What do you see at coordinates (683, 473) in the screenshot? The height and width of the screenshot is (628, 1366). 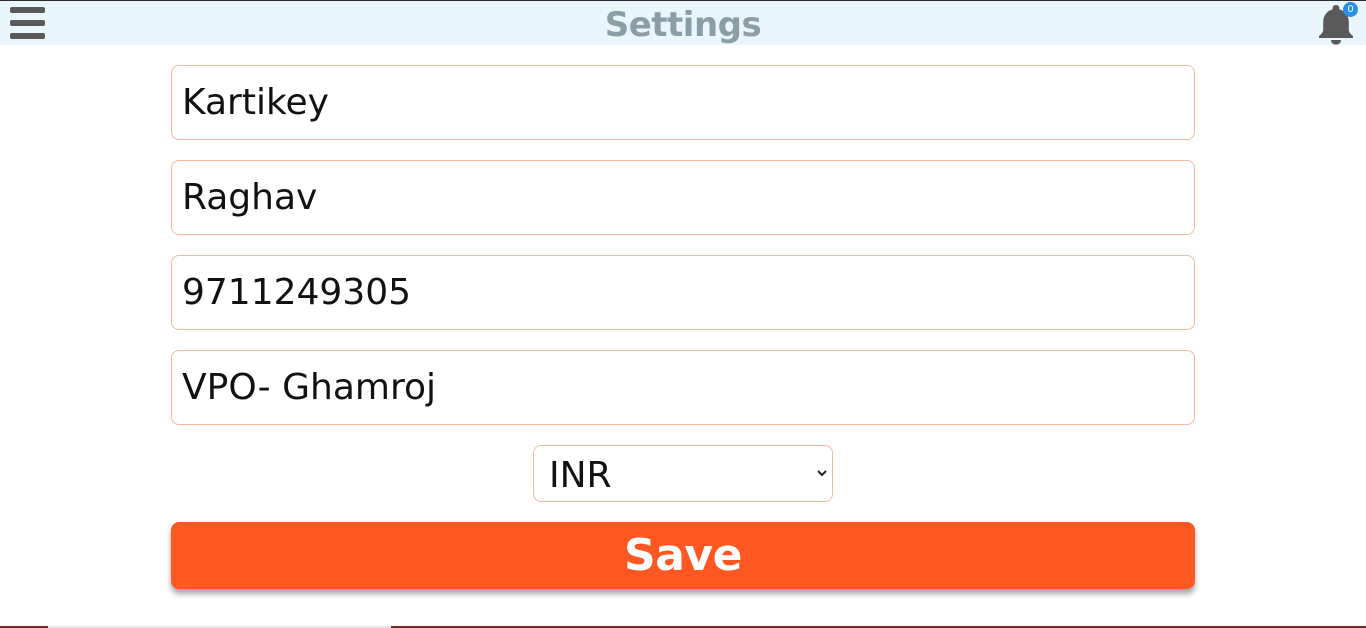 I see `currency-select: INR` at bounding box center [683, 473].